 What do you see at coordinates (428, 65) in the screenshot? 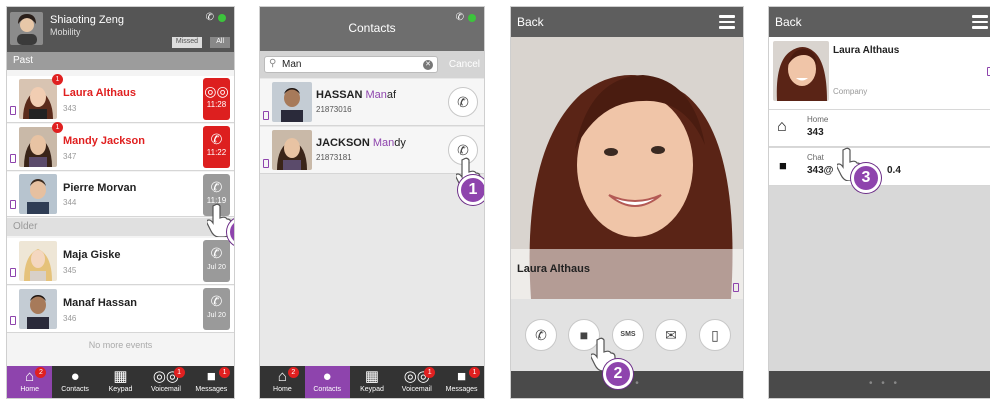
I see `clear-search-icon: ✕` at bounding box center [428, 65].